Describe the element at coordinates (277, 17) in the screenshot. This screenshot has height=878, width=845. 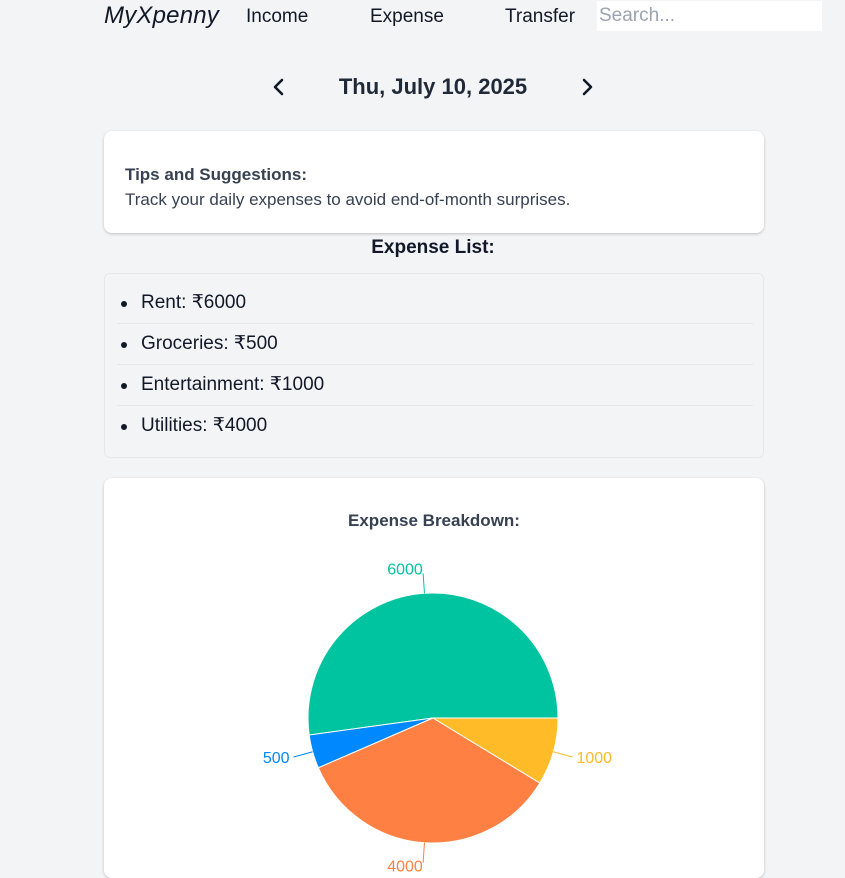
I see `nav-income-link: Income` at that location.